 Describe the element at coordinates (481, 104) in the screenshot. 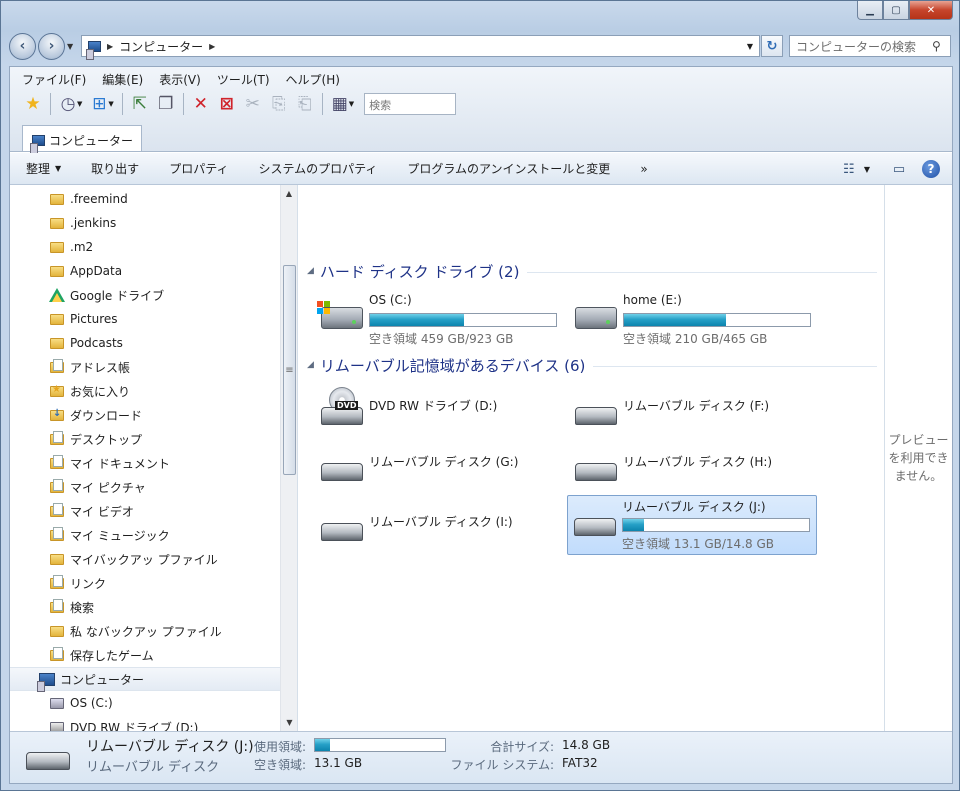

I see `toolbar: ★ ◷ ▼ ⊞ ▼ ⇱ ❐ ✕ ⊠ ✂ ⎘ ⎗ ▦ ▼ 検索` at that location.